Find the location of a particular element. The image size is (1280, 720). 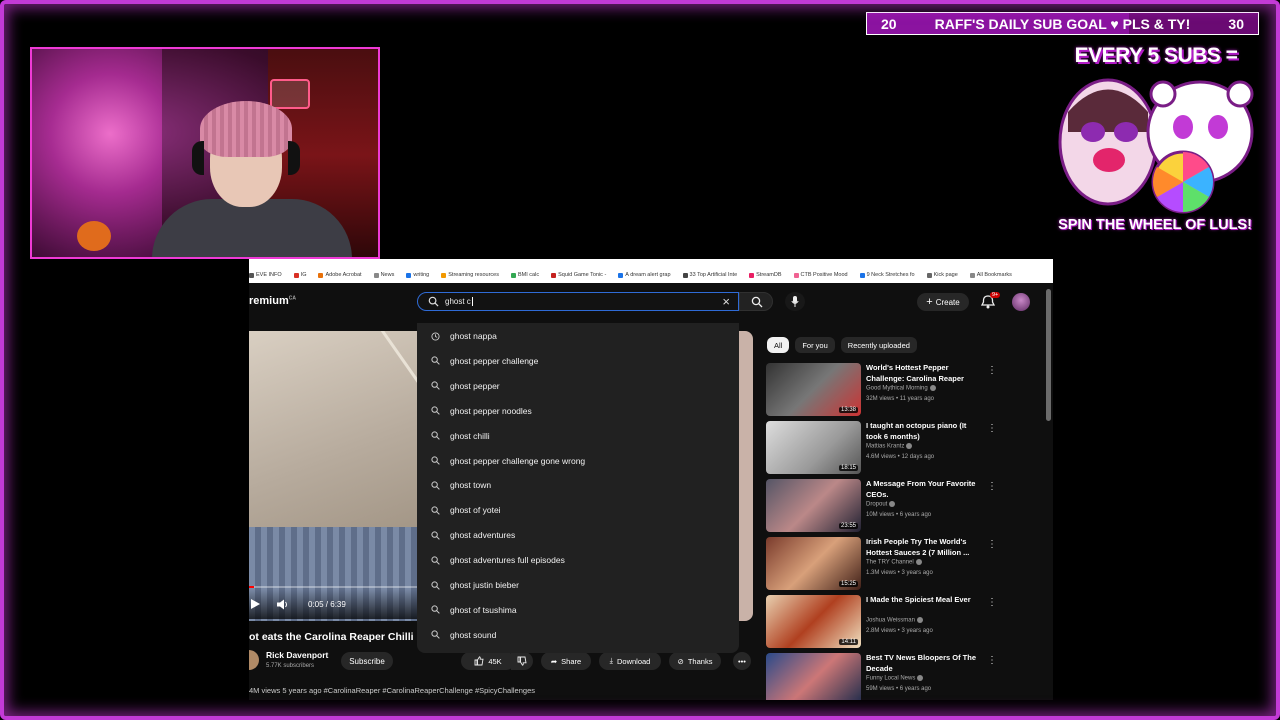

suggestion-text: ghost justin bieber is located at coordinates (484, 585).